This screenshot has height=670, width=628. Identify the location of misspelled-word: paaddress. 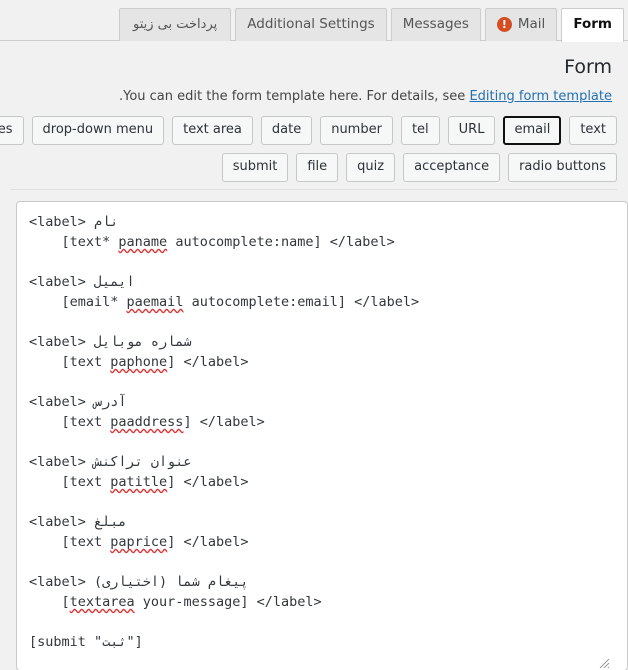
(147, 422).